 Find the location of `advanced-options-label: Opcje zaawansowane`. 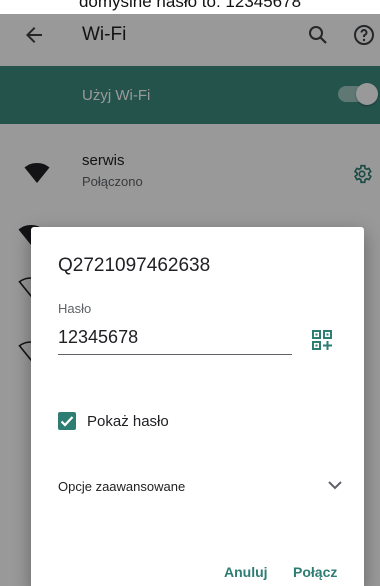

advanced-options-label: Opcje zaawansowane is located at coordinates (121, 486).